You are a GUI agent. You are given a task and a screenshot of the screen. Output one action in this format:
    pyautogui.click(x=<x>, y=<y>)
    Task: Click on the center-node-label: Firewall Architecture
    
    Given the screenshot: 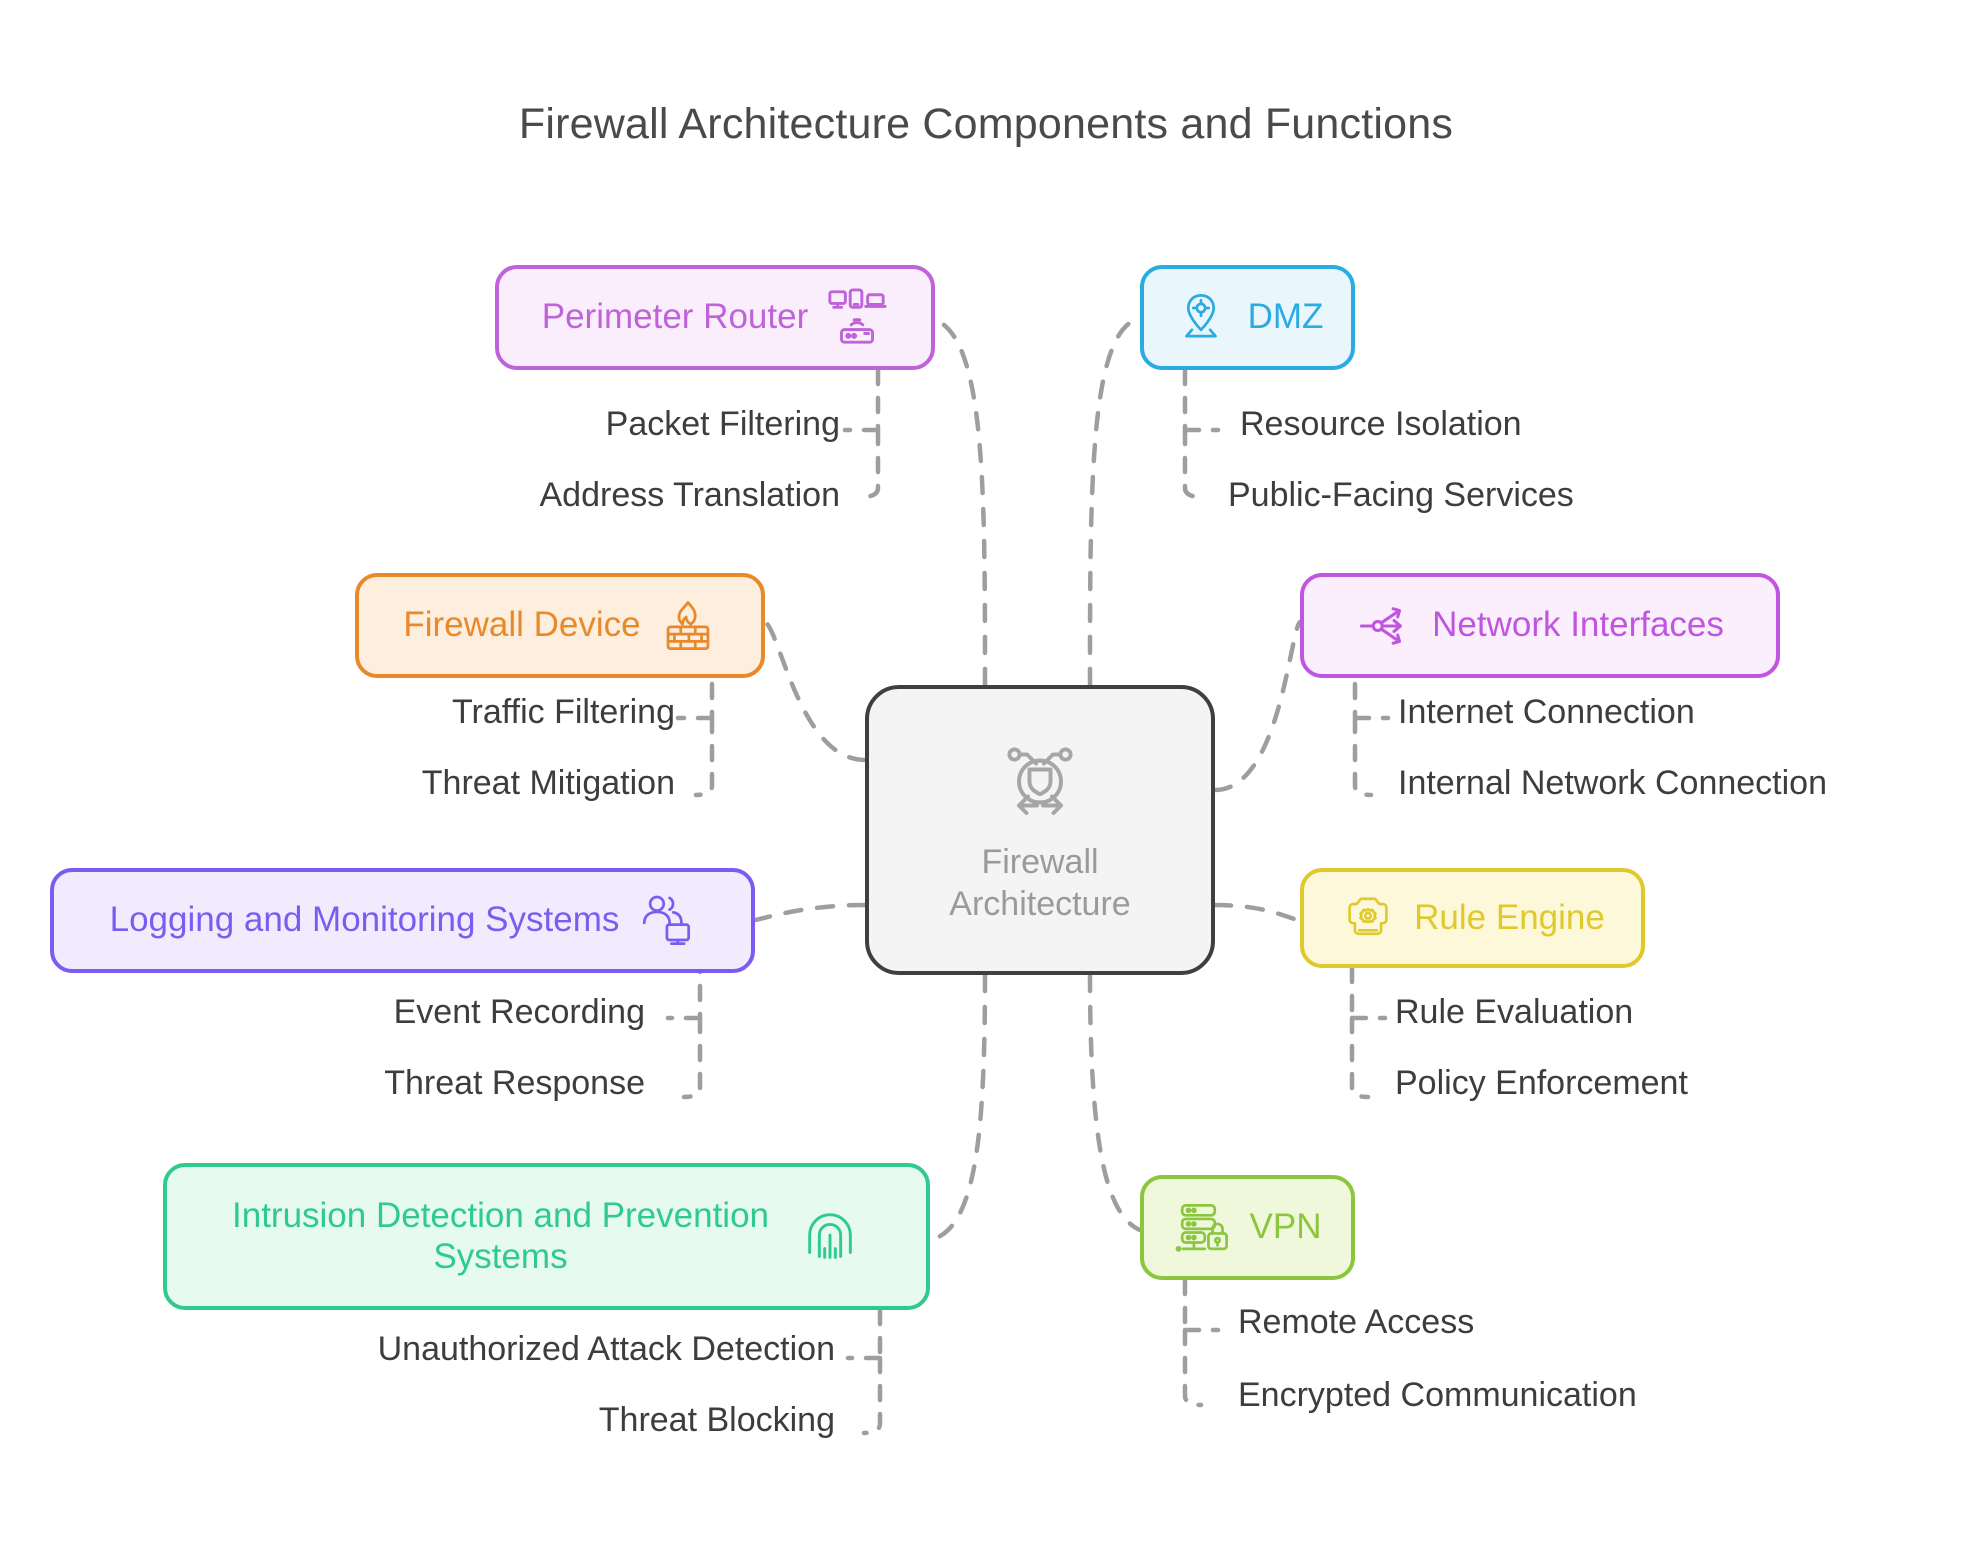 What is the action you would take?
    pyautogui.click(x=1040, y=883)
    